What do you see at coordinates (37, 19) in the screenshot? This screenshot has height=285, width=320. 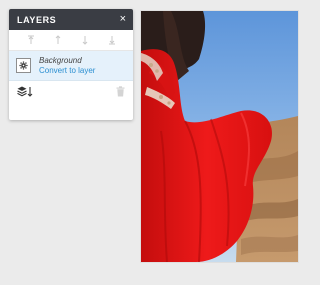 I see `panel-title: LAYERS` at bounding box center [37, 19].